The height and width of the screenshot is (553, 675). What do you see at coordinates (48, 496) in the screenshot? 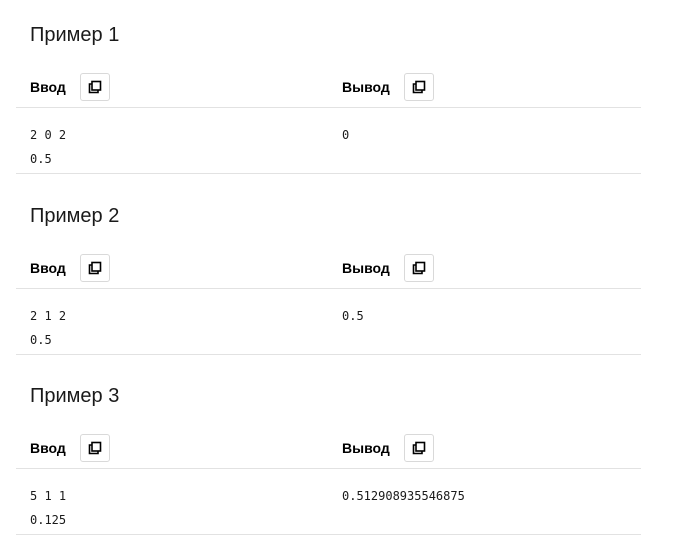
I see `input-line: 5 1 1` at bounding box center [48, 496].